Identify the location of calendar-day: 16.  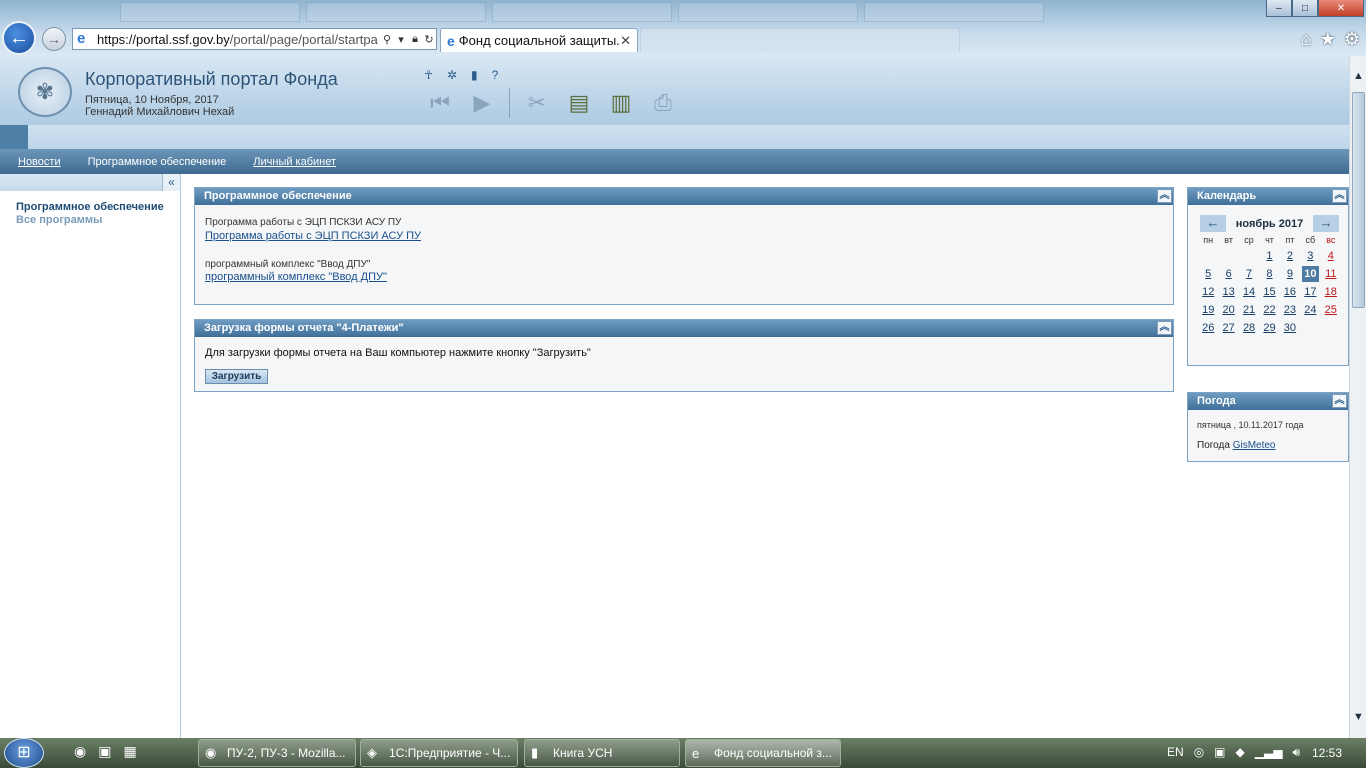
(1290, 292).